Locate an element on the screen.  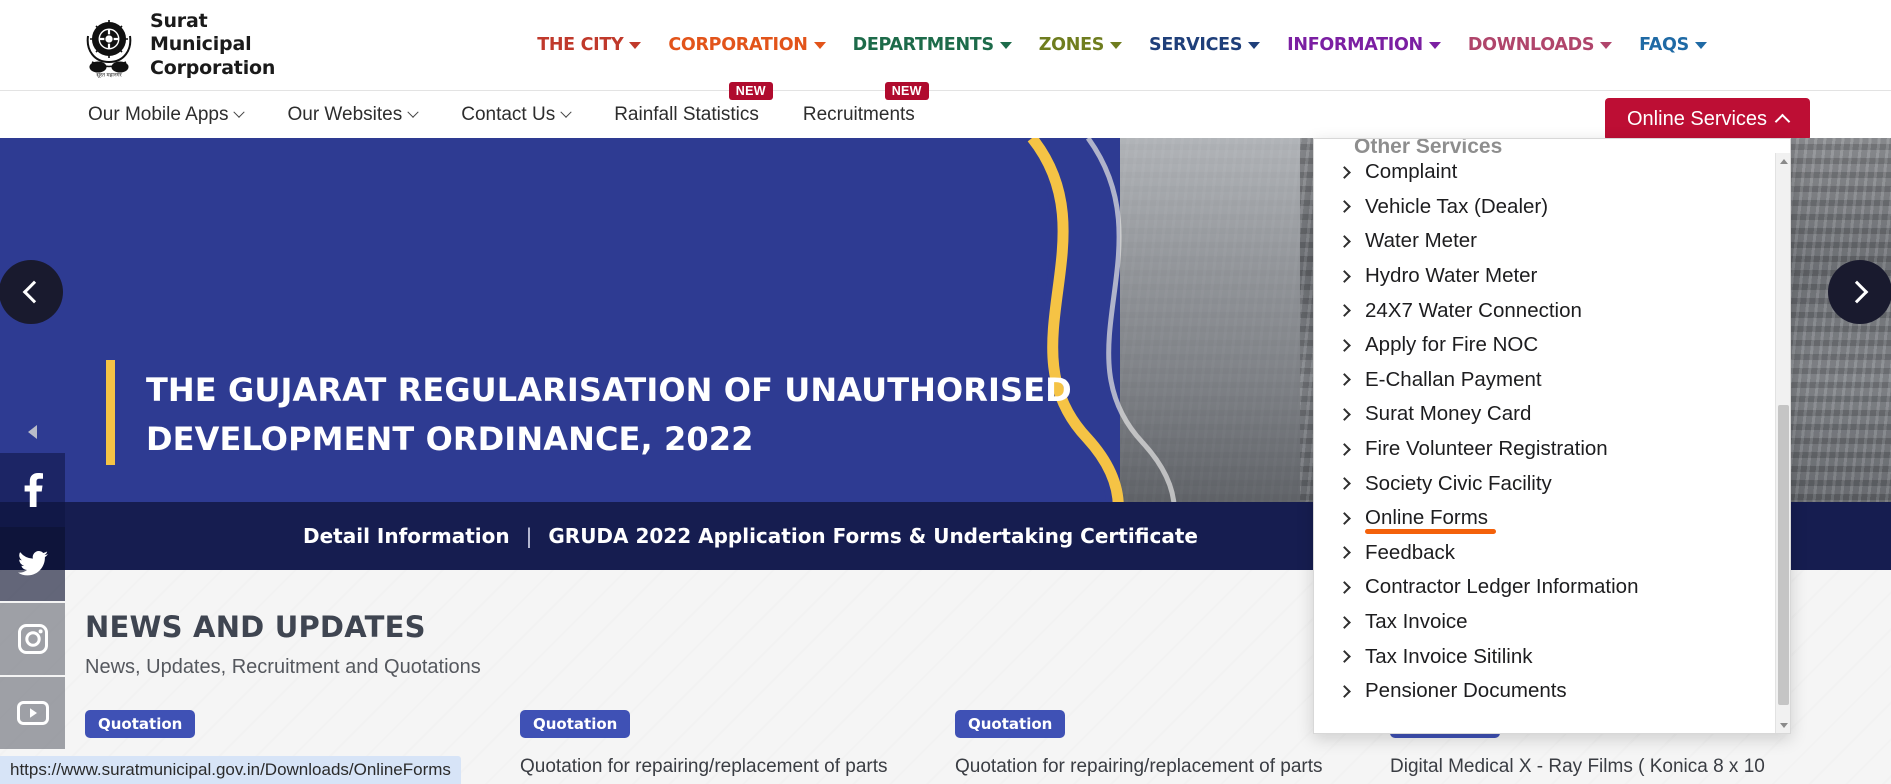
nav-label: SERVICES is located at coordinates (1196, 45).